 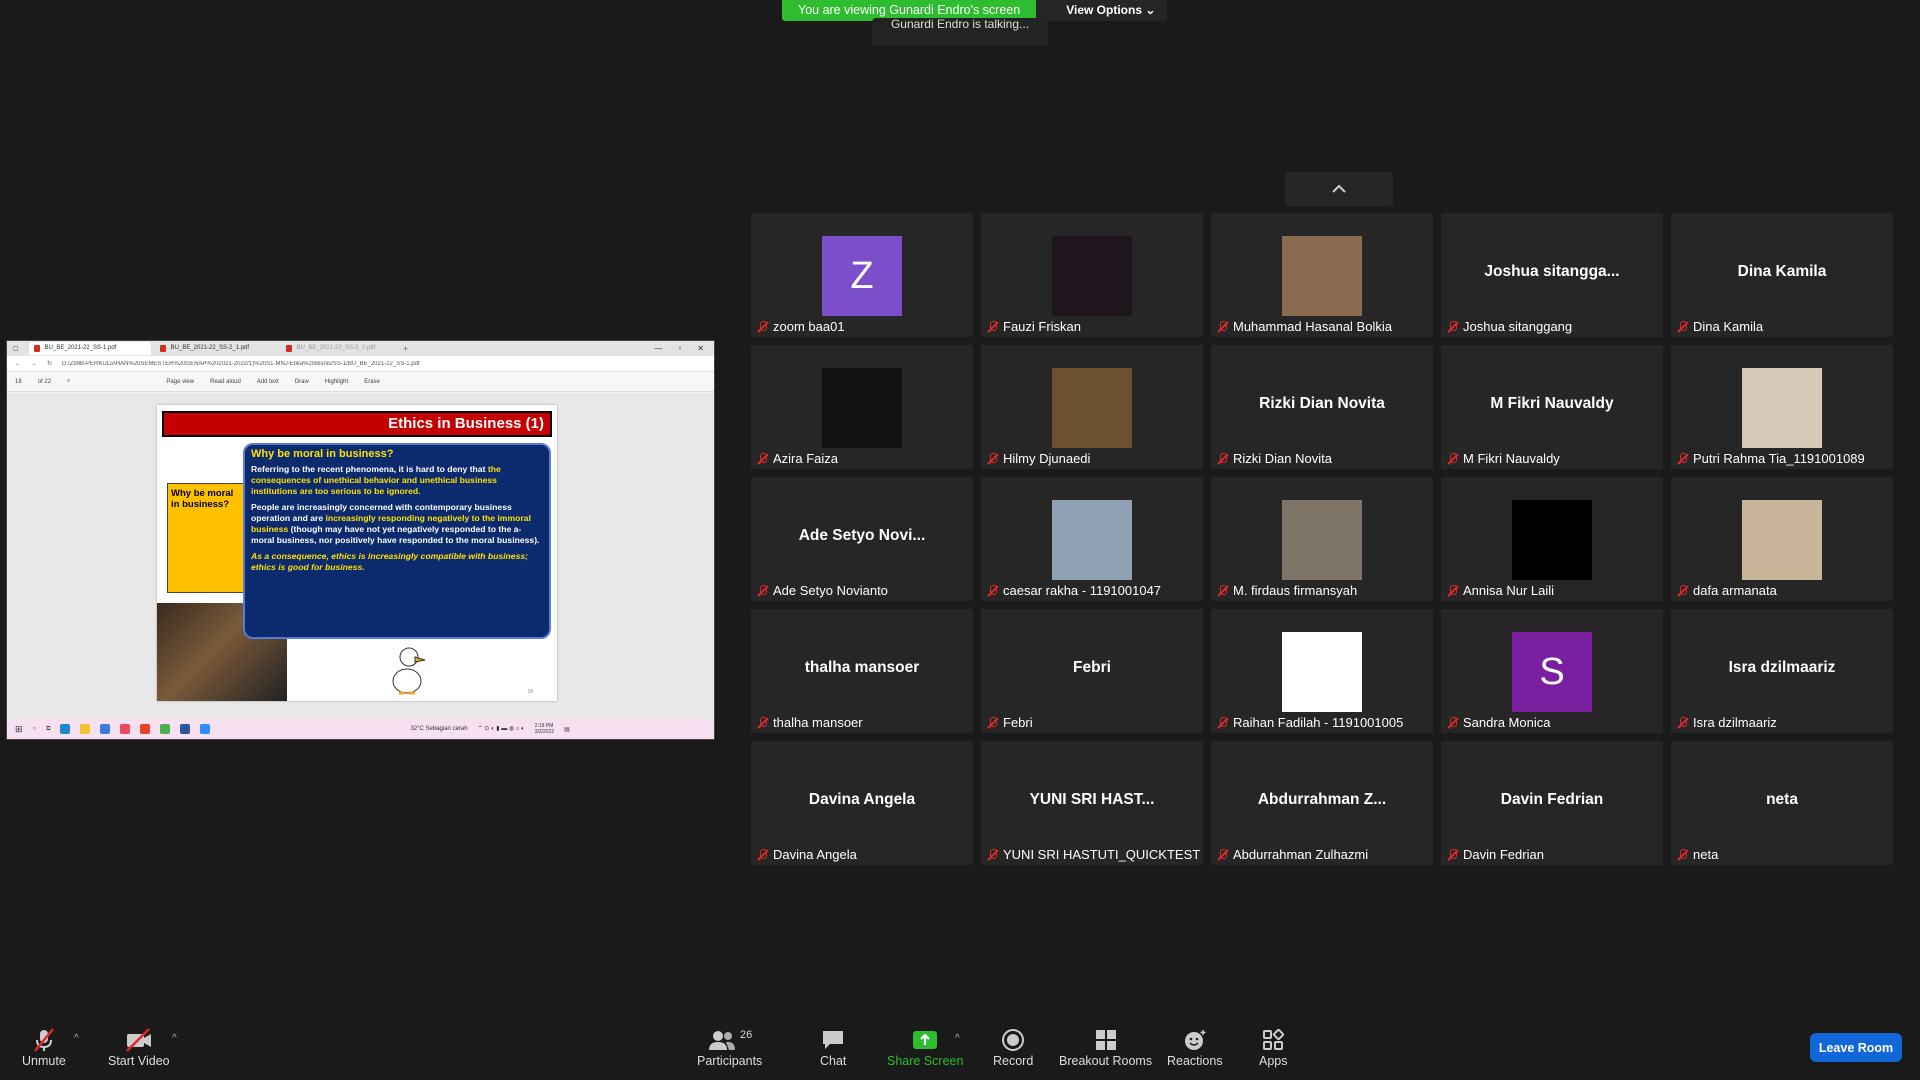 What do you see at coordinates (729, 1047) in the screenshot?
I see `participants-button: 26 Participants` at bounding box center [729, 1047].